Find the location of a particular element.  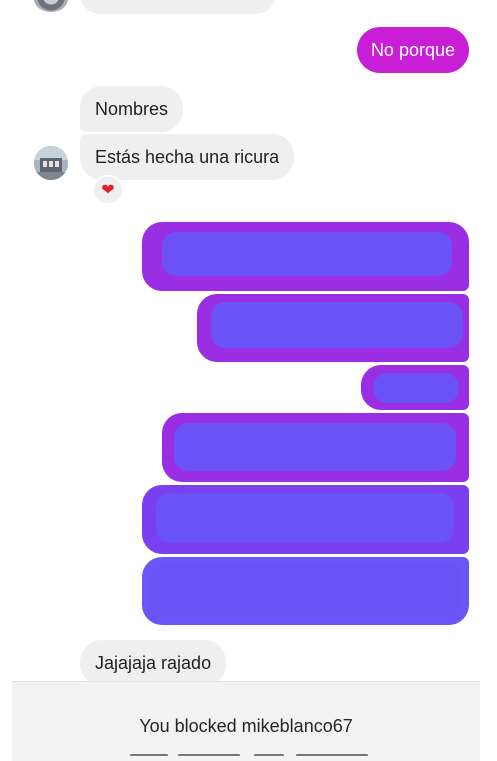

incoming-message-bubble is located at coordinates (178, 7).